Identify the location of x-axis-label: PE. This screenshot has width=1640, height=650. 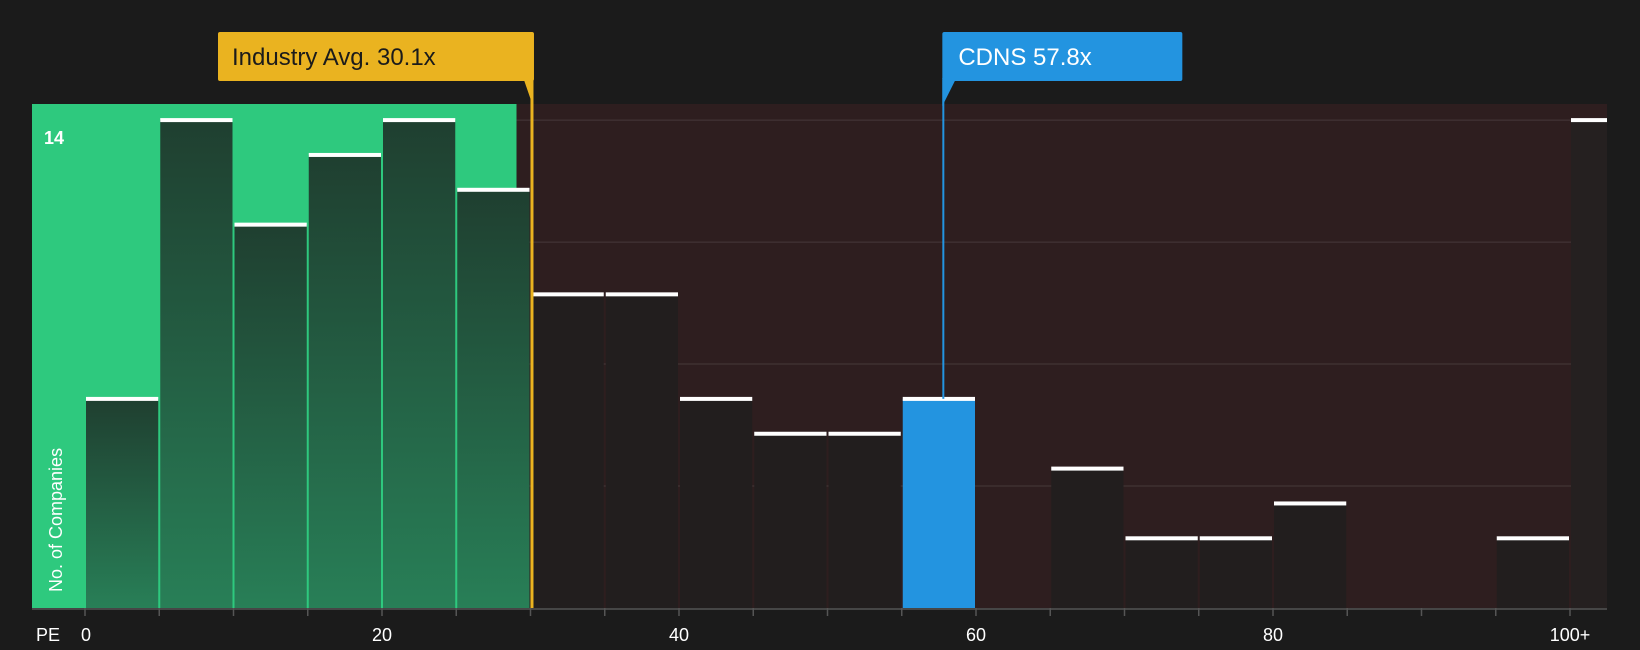
(48, 635).